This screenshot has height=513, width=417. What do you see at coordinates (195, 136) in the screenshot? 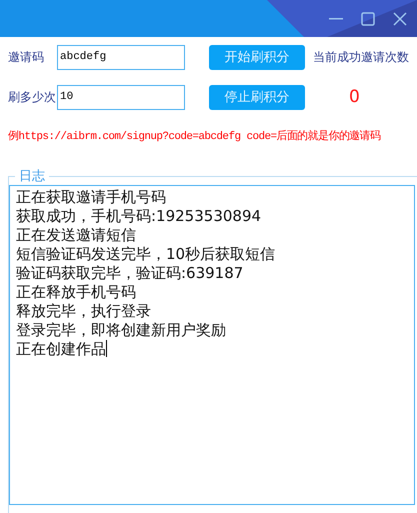
I see `hint-text: 例https://aibrm.com/signup?code=abcdefg code=后面的就是你的邀请码` at bounding box center [195, 136].